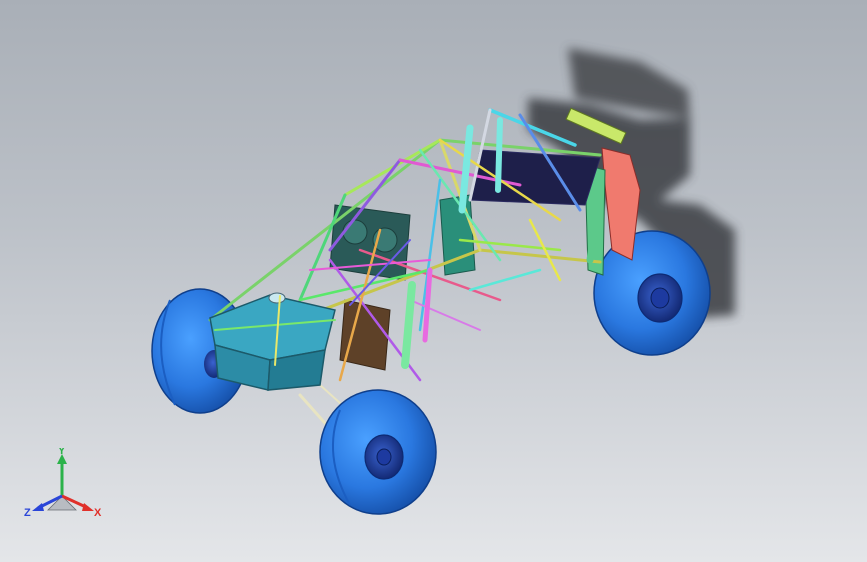 The width and height of the screenshot is (867, 562). I want to click on tire-front-right, so click(378, 452).